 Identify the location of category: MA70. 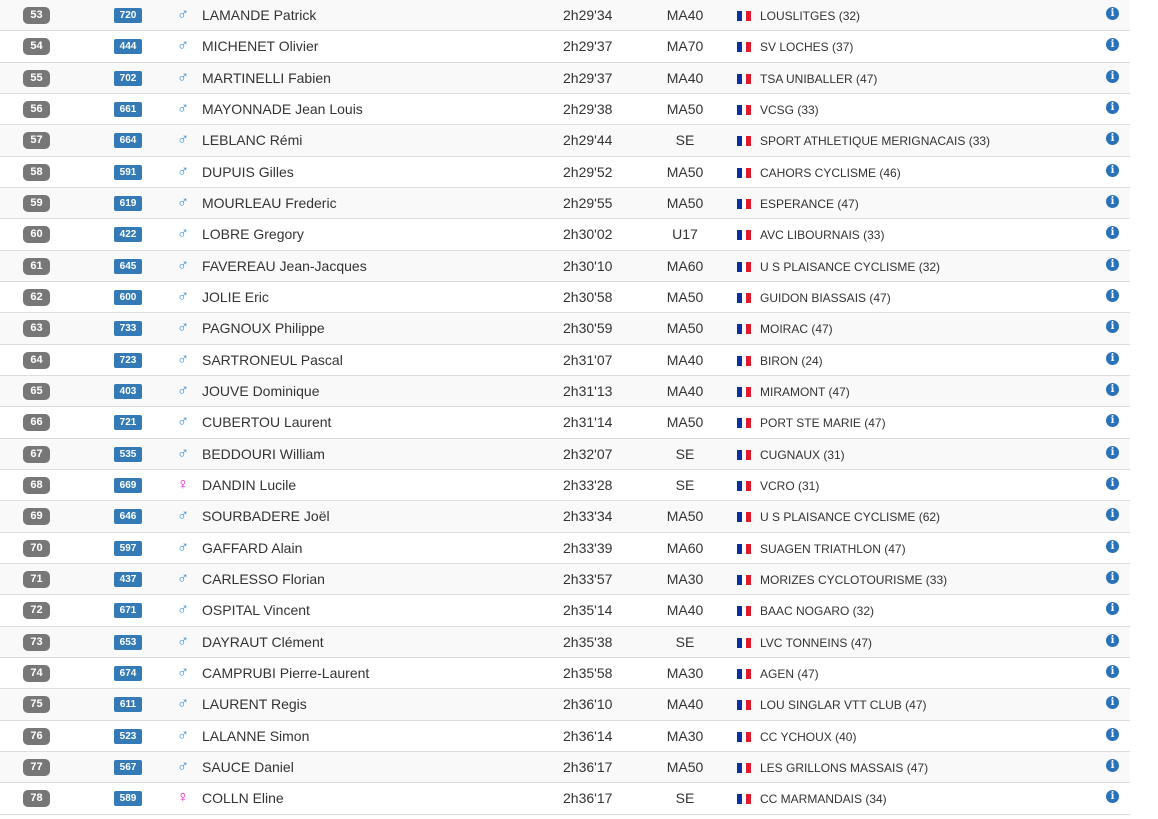
(685, 46).